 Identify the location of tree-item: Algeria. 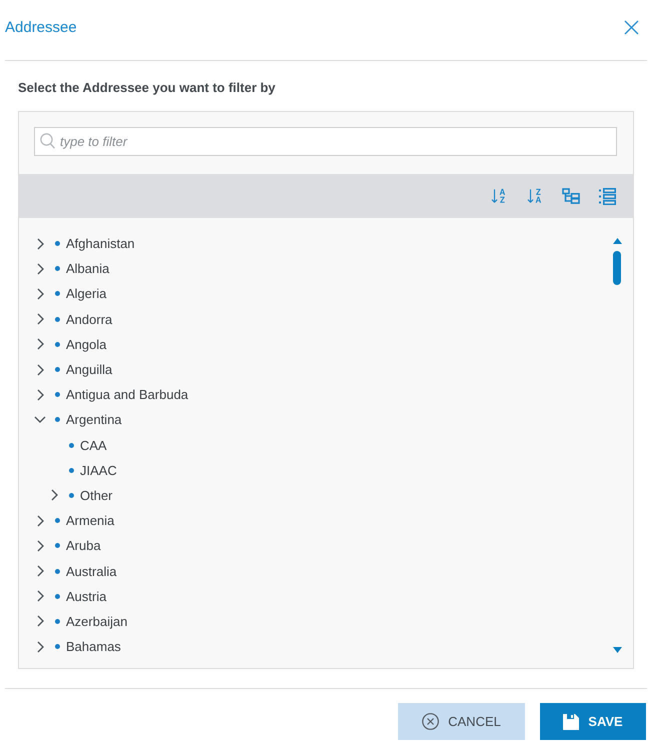
(86, 294).